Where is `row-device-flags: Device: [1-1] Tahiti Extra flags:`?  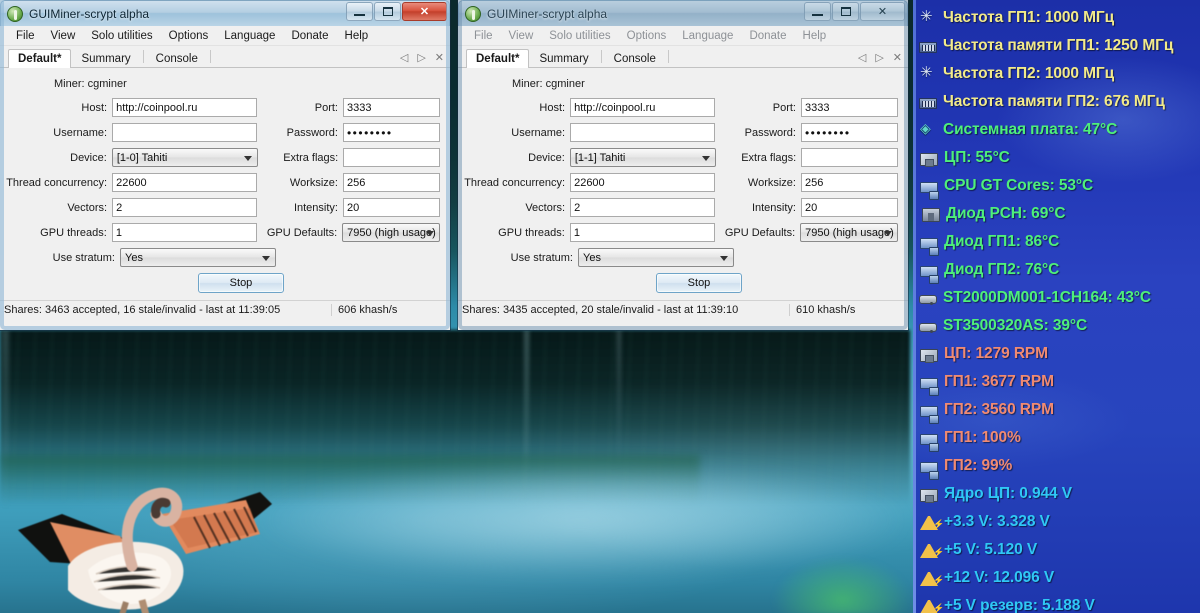 row-device-flags: Device: [1-1] Tahiti Extra flags: is located at coordinates (681, 157).